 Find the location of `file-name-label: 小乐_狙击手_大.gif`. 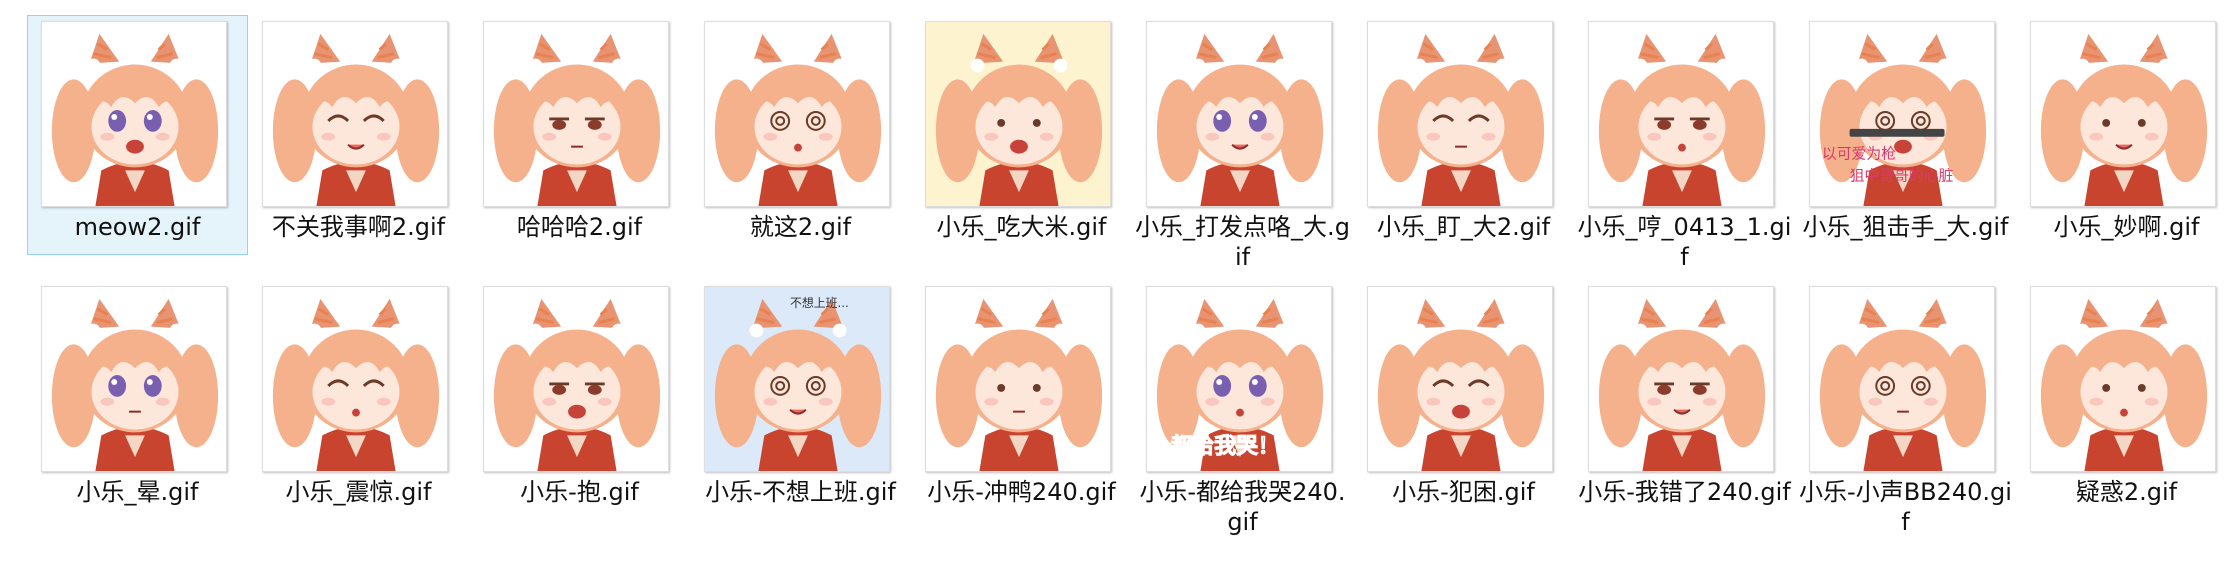

file-name-label: 小乐_狙击手_大.gif is located at coordinates (1905, 227).